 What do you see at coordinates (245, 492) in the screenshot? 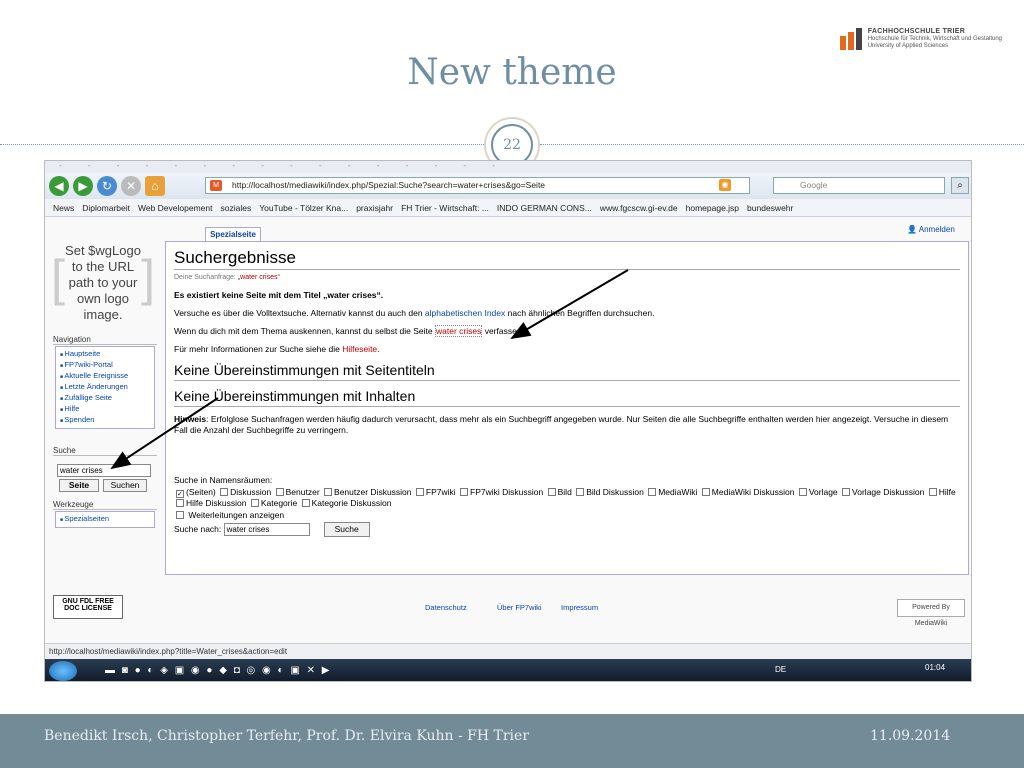
I see `namespace-option: Diskussion` at bounding box center [245, 492].